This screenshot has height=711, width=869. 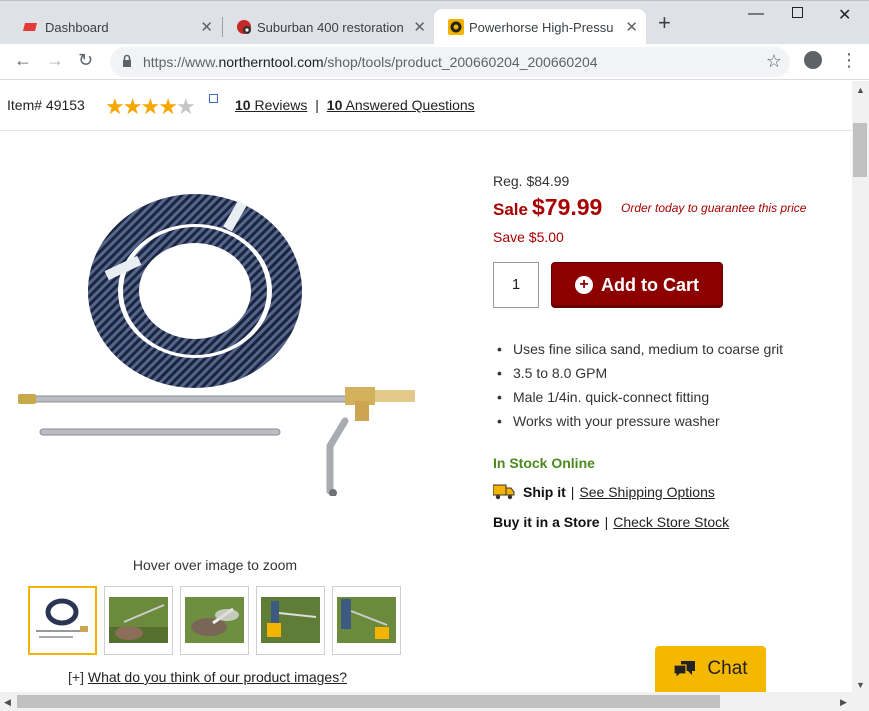 I want to click on price-guarantee-note: Order today to guarantee this price, so click(x=714, y=208).